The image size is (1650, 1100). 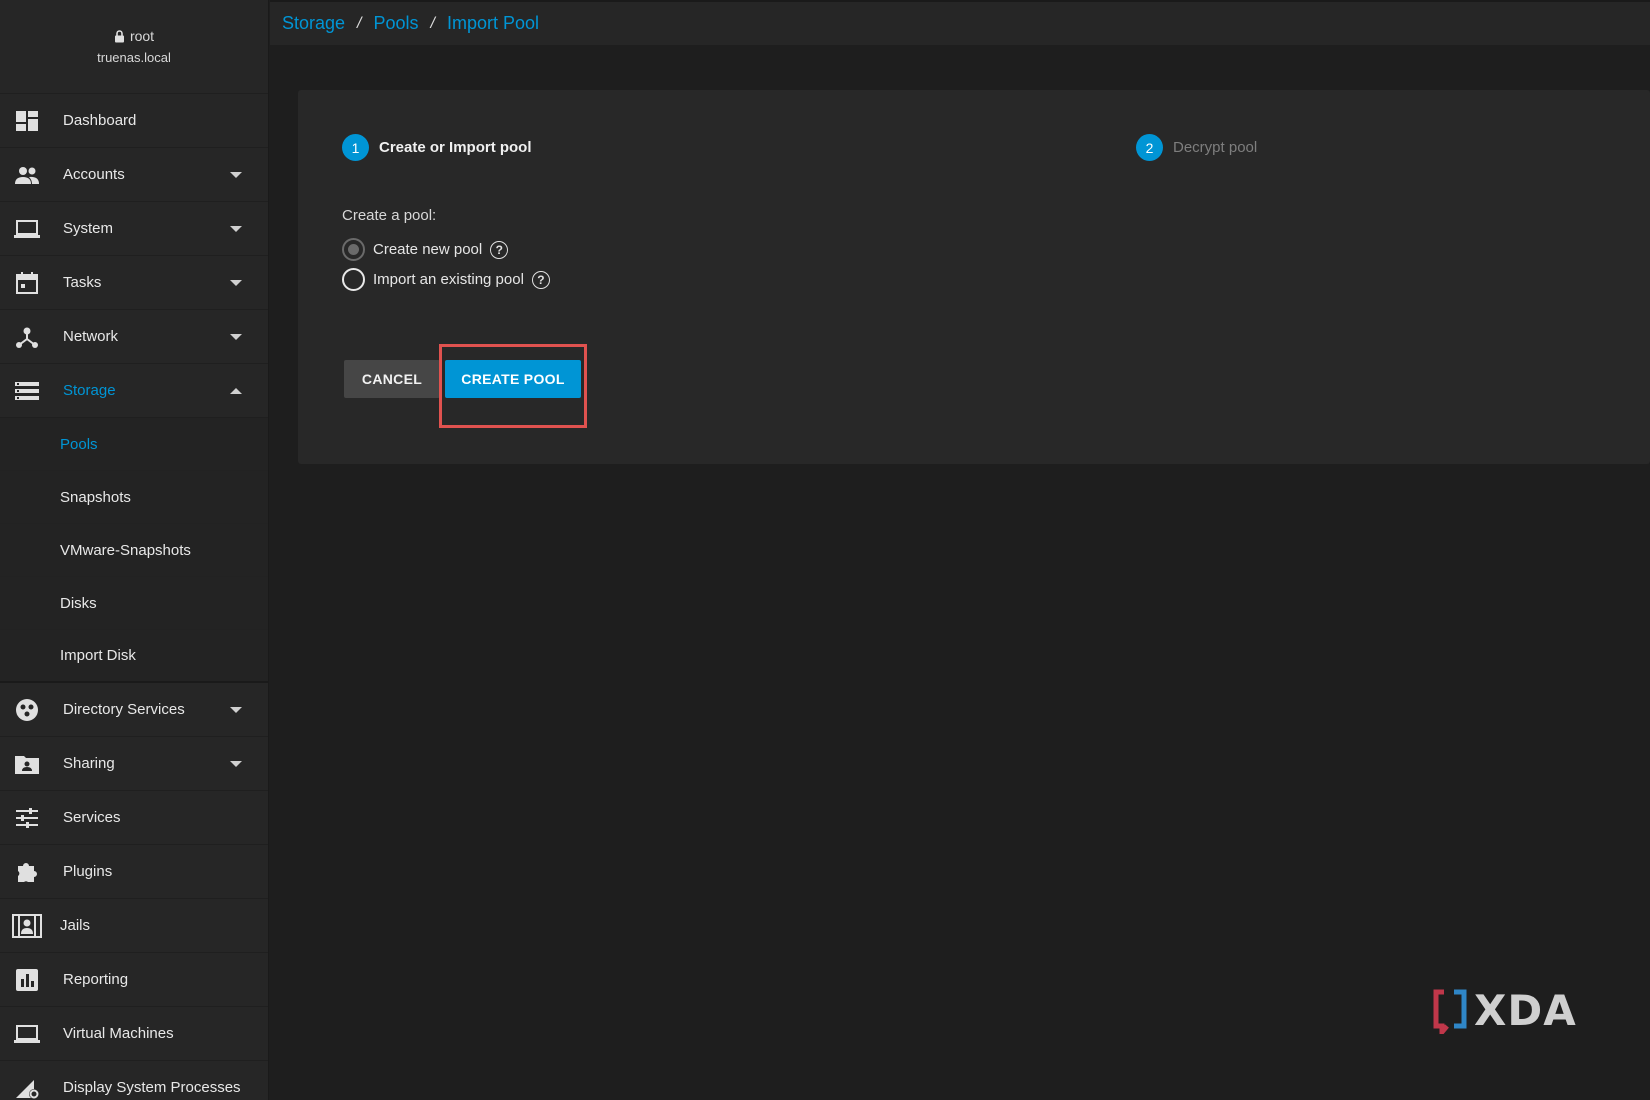 What do you see at coordinates (75, 925) in the screenshot?
I see `nav-jails-label: Jails` at bounding box center [75, 925].